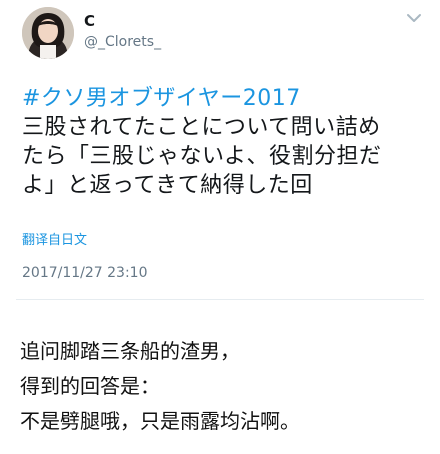 Image resolution: width=440 pixels, height=454 pixels. I want to click on divider, so click(220, 299).